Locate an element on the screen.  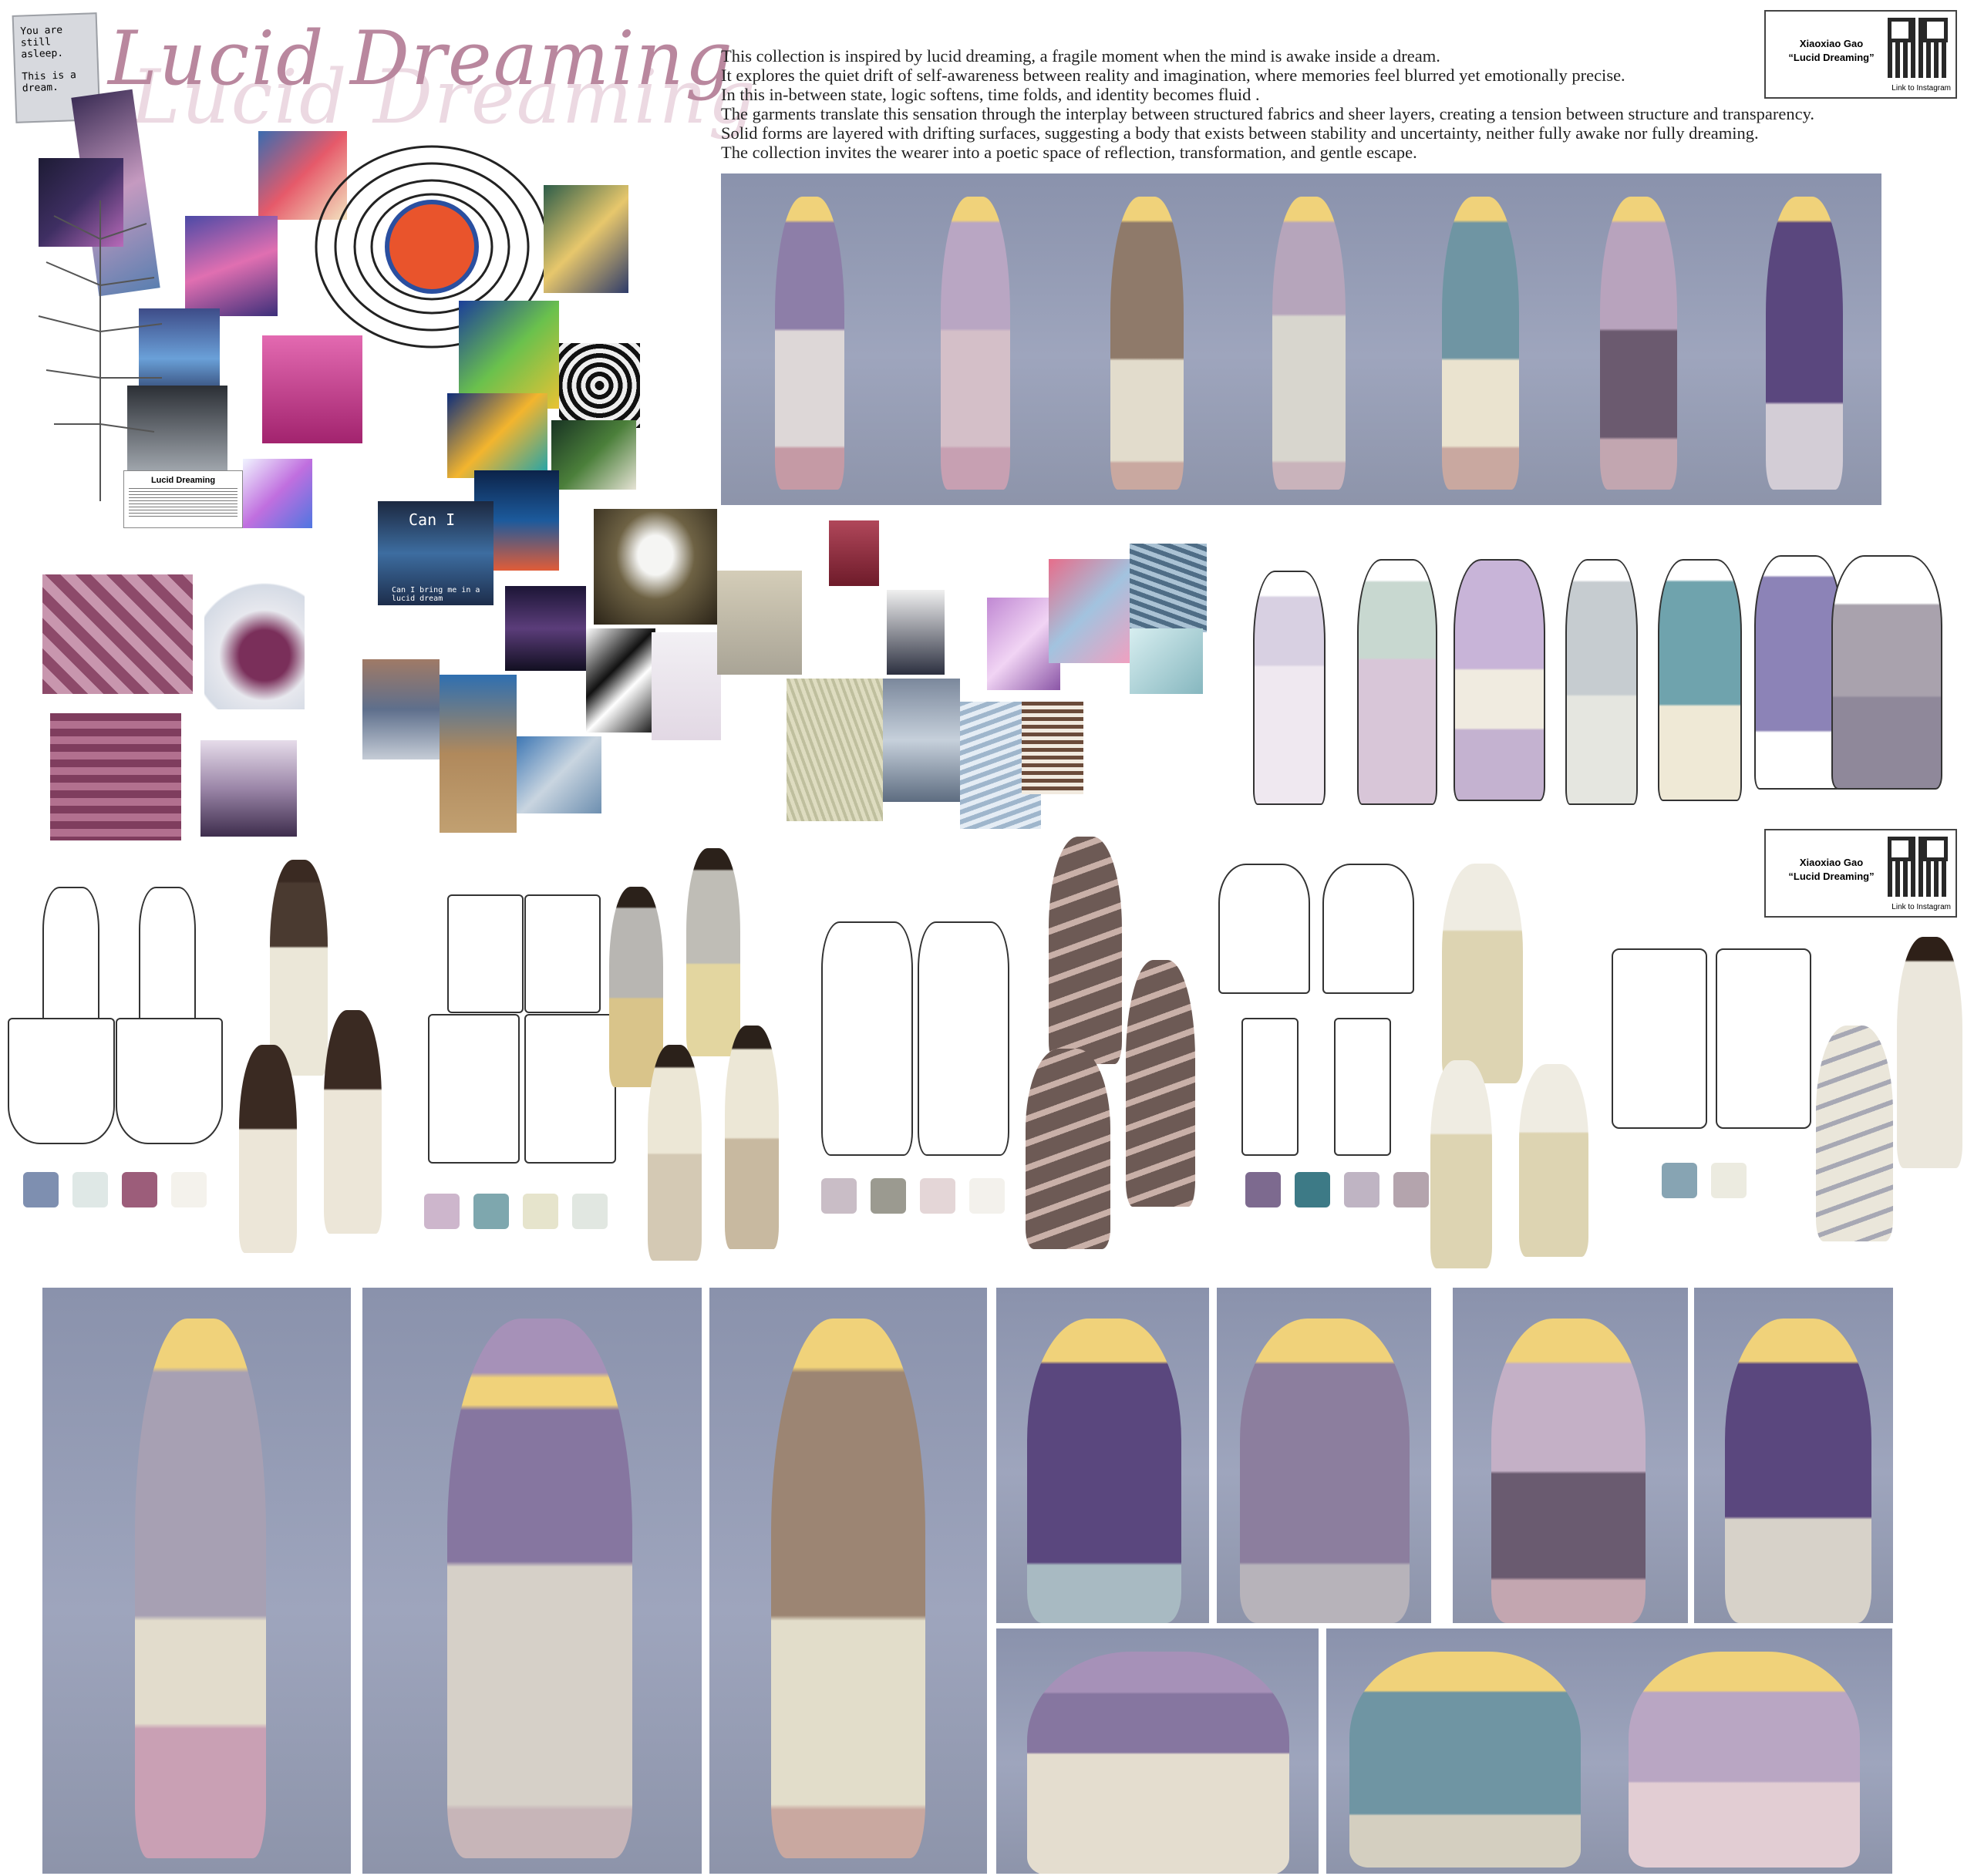
can-i-subtitle: Can I bring me in a lucid dream is located at coordinates (436, 594).